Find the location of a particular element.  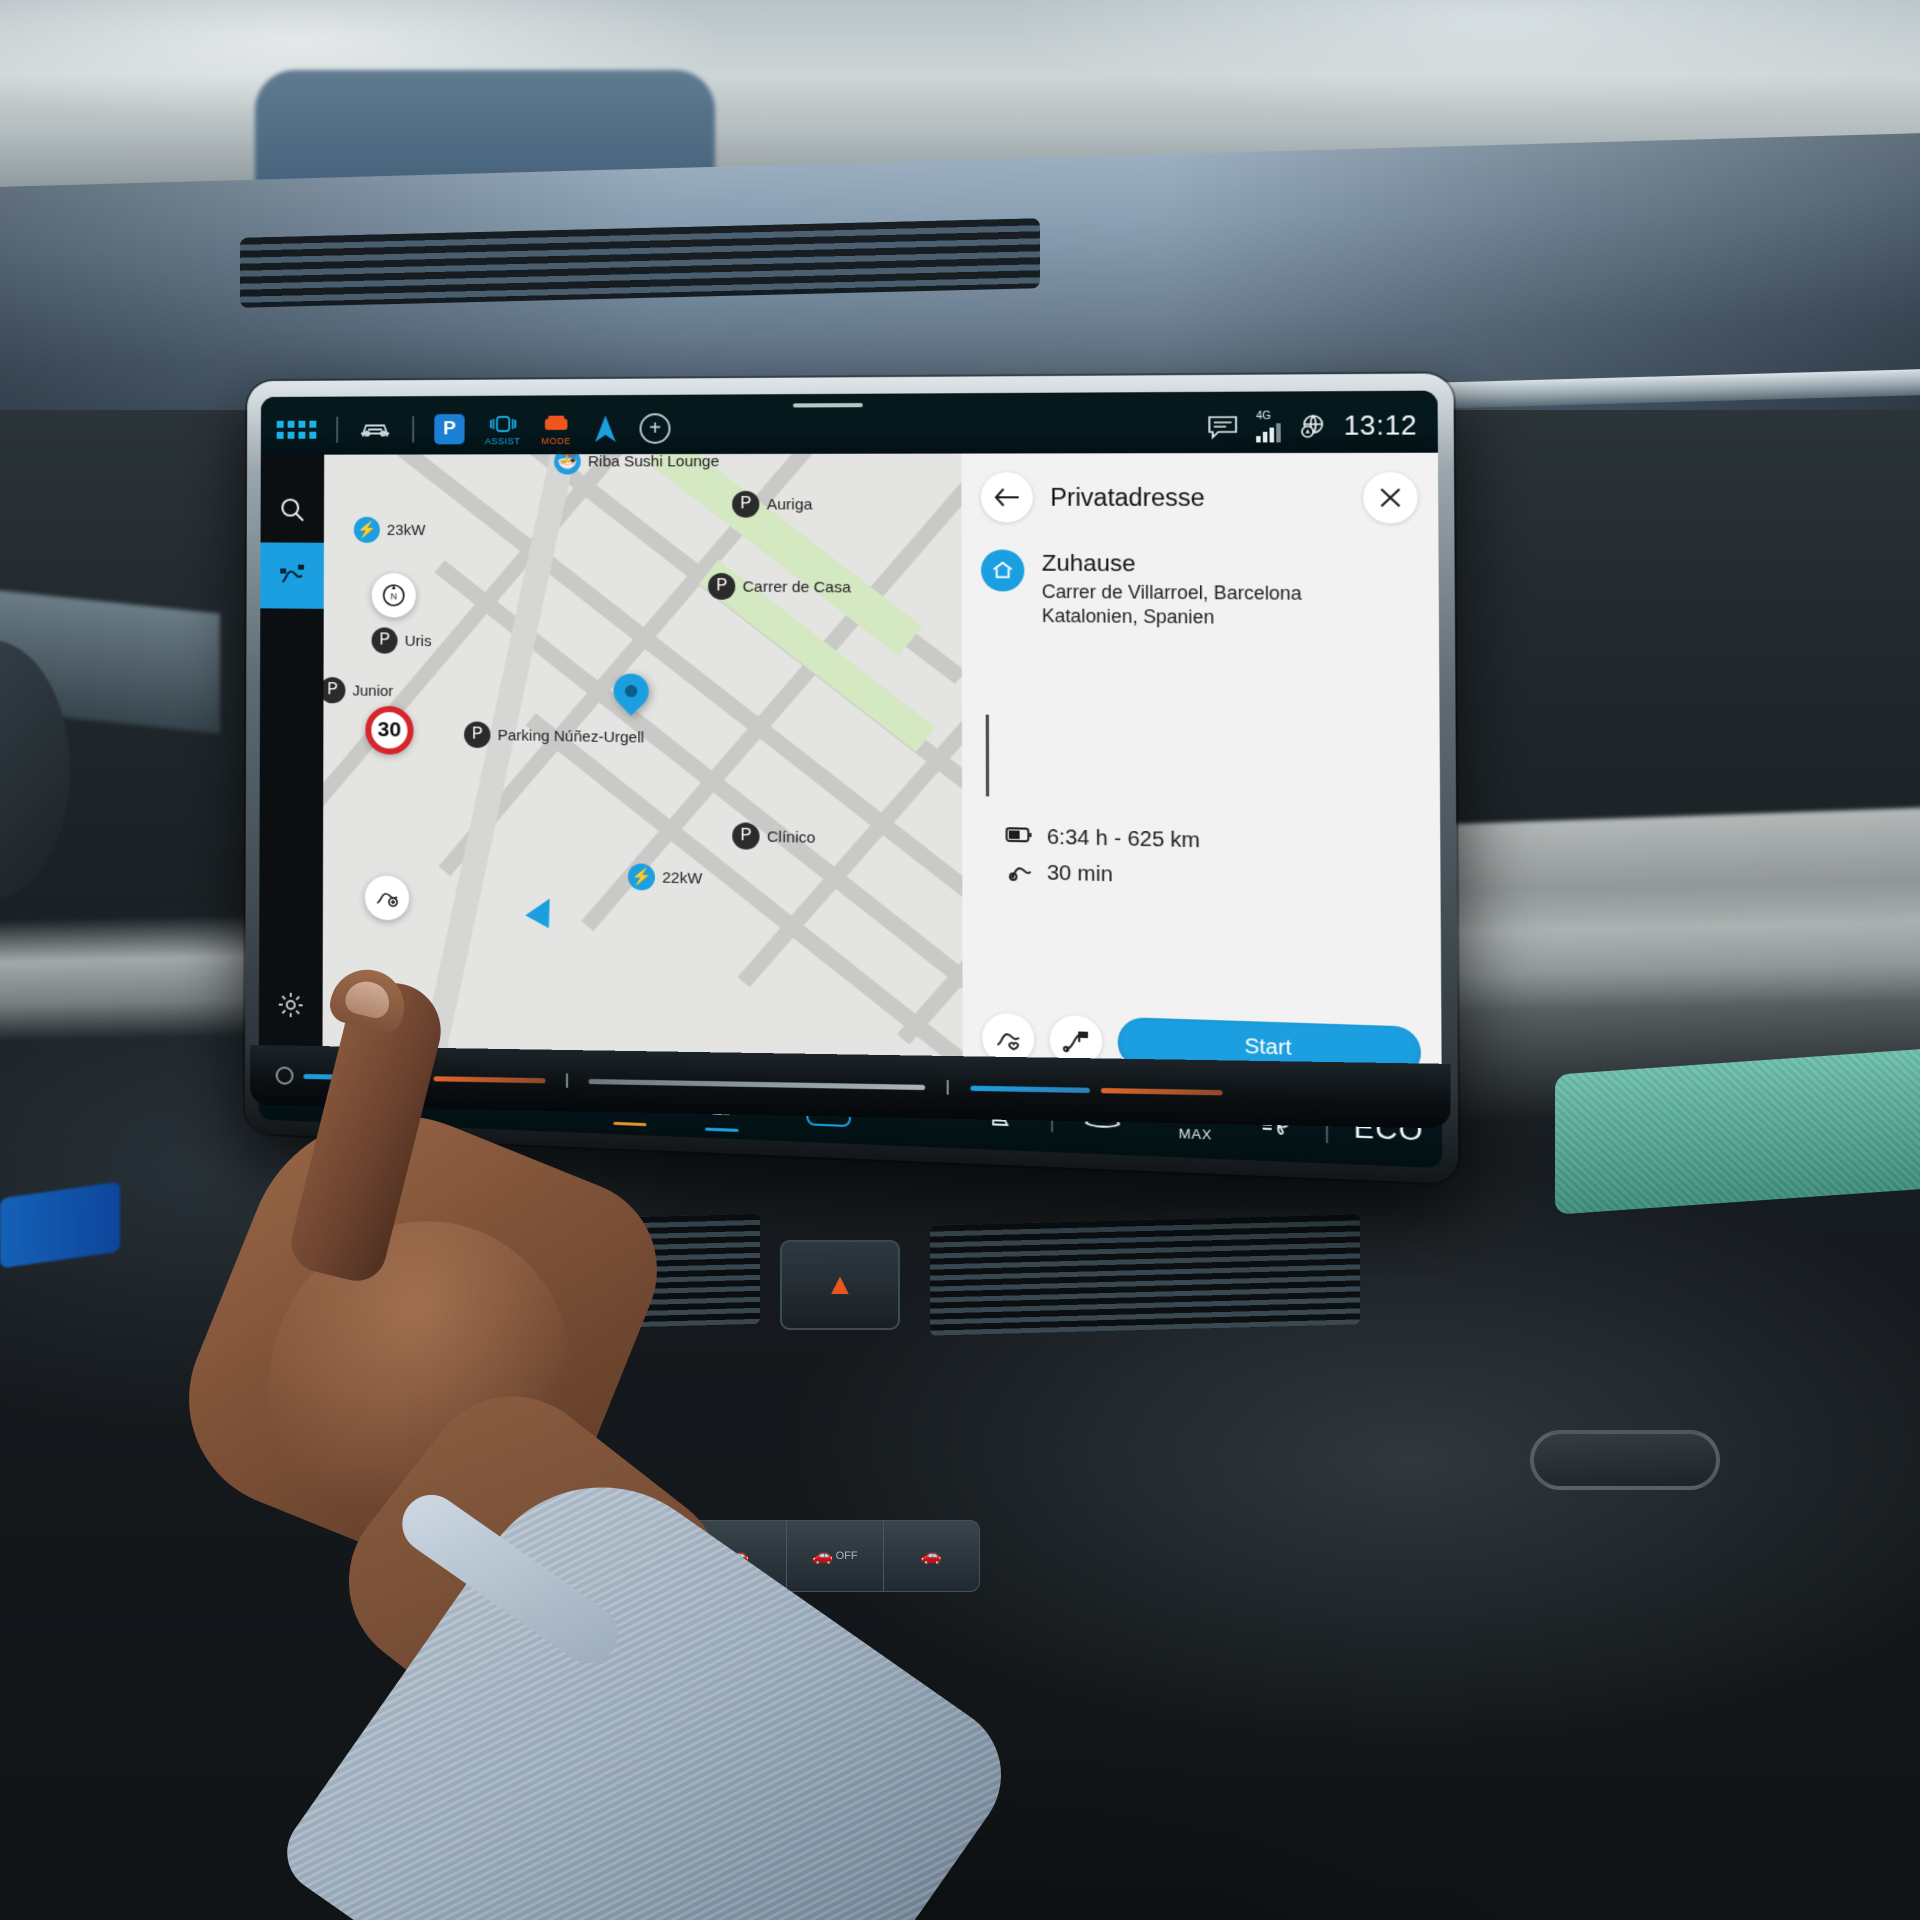

assist-button: ASSIST is located at coordinates (502, 429).